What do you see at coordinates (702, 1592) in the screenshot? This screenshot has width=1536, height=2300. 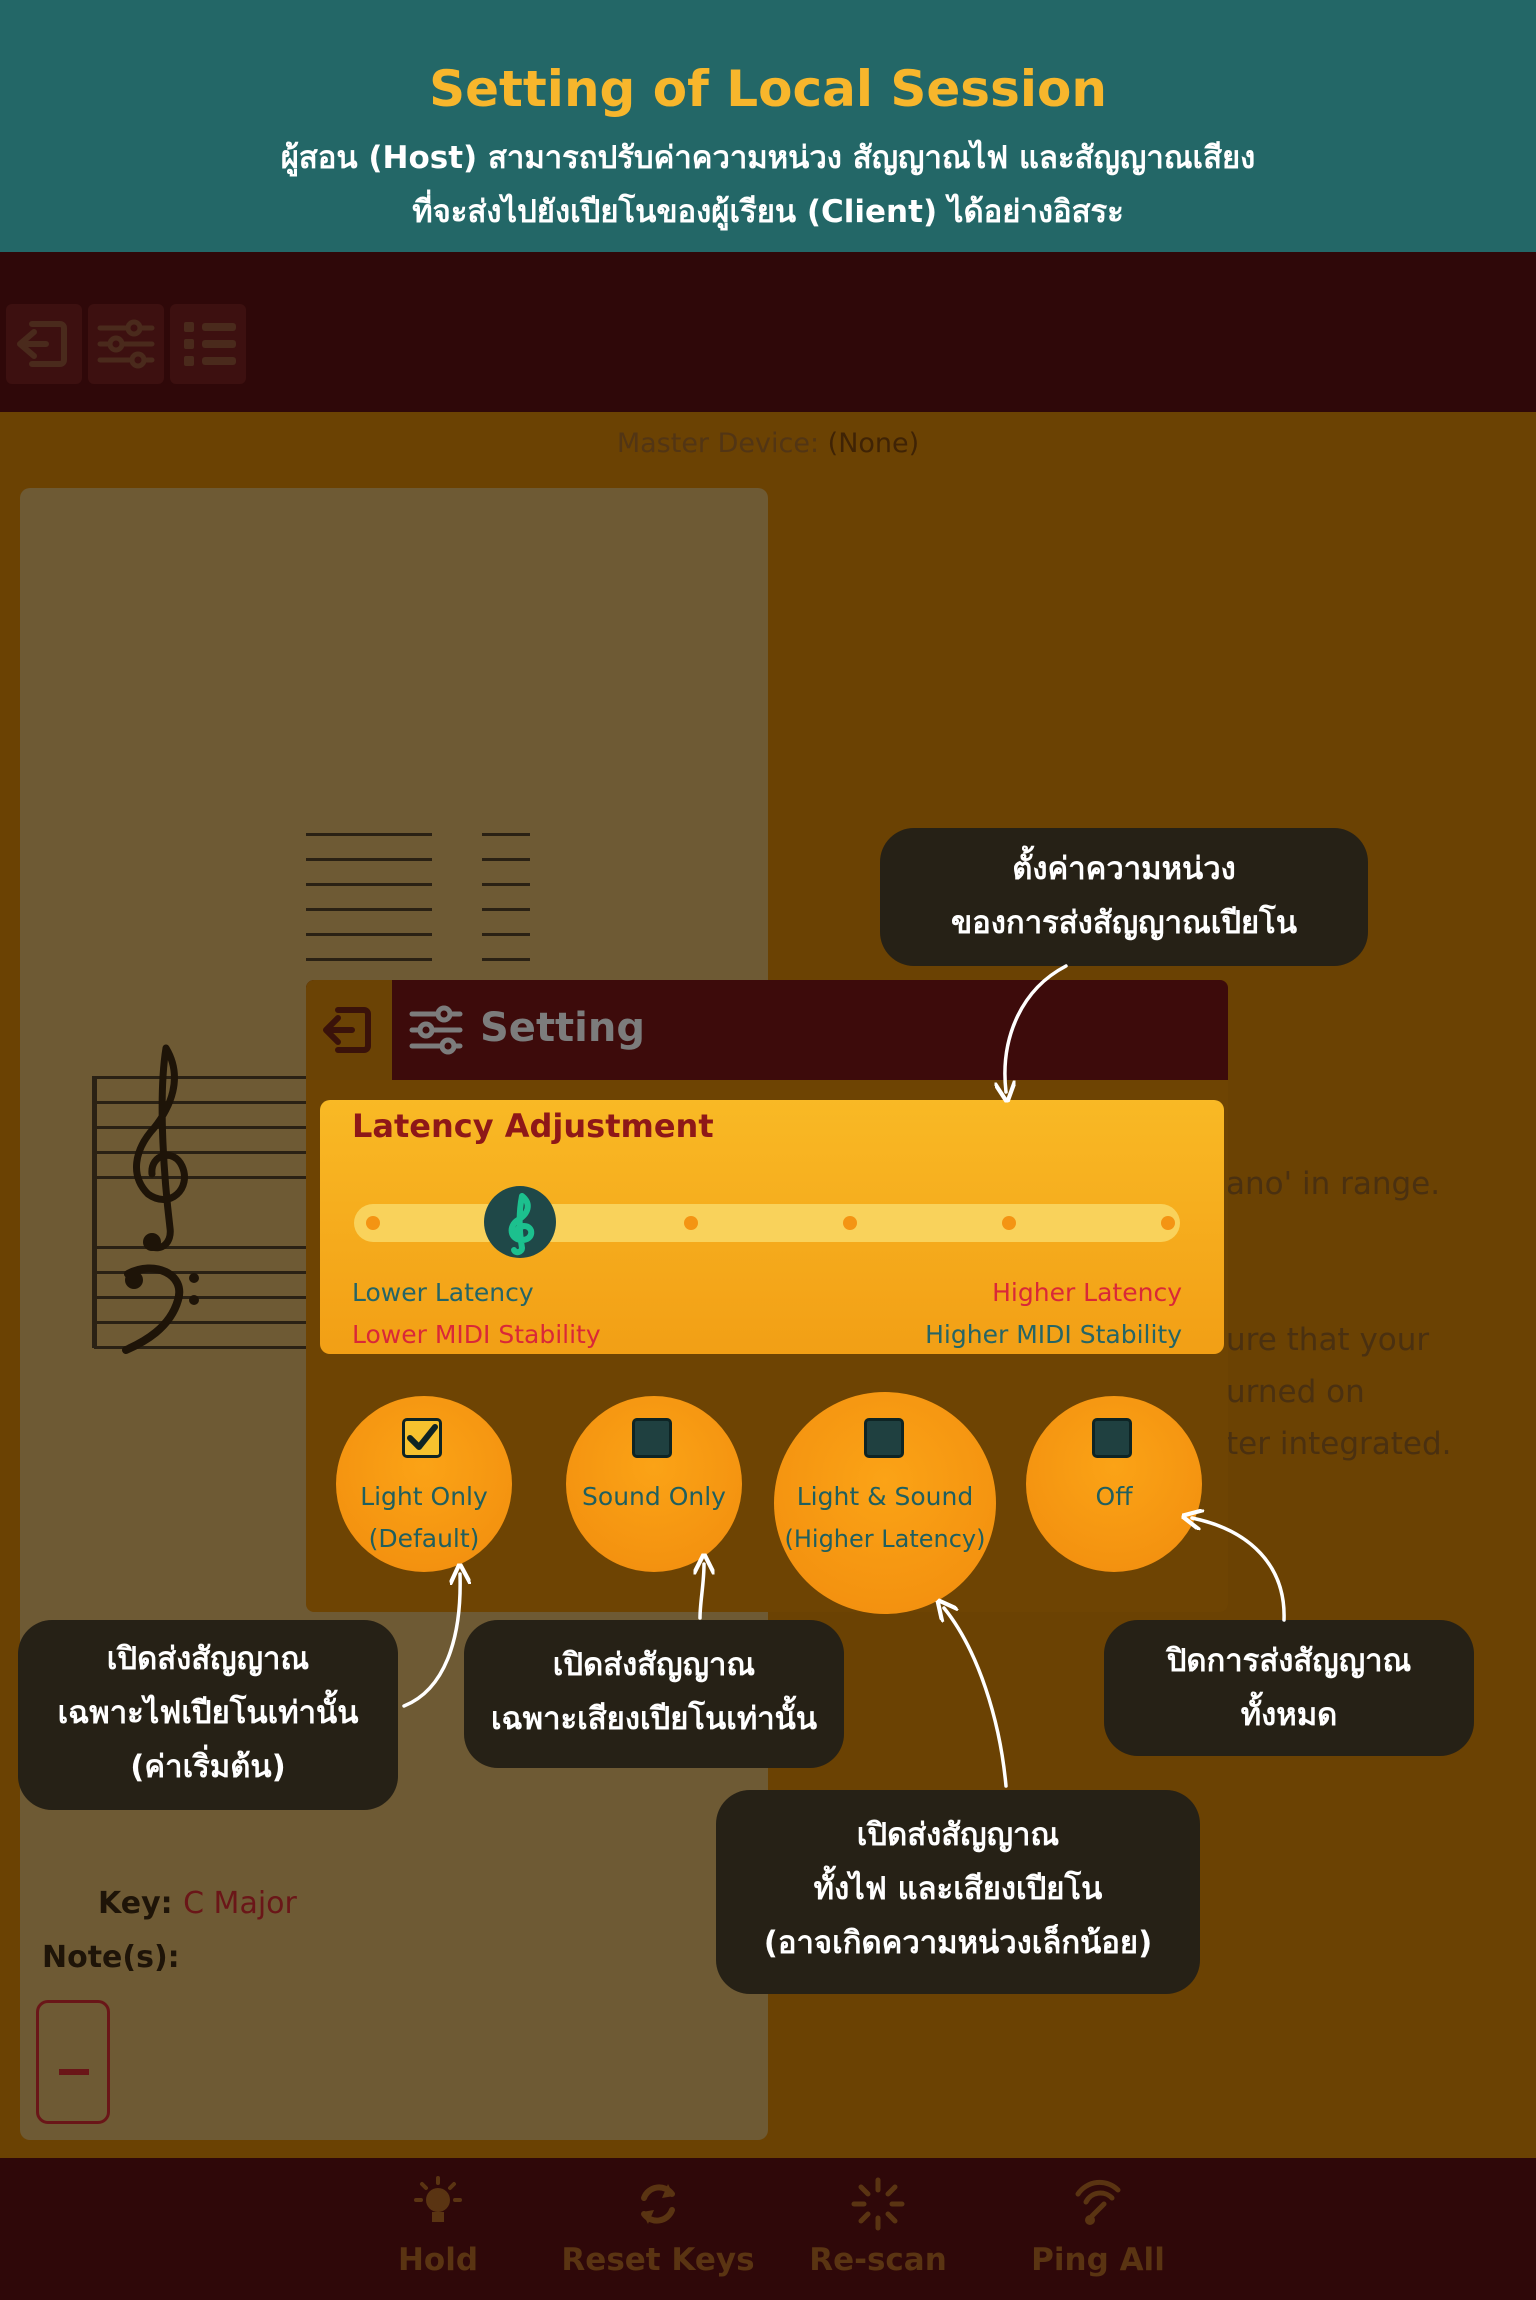 I see `arrow-sound-only` at bounding box center [702, 1592].